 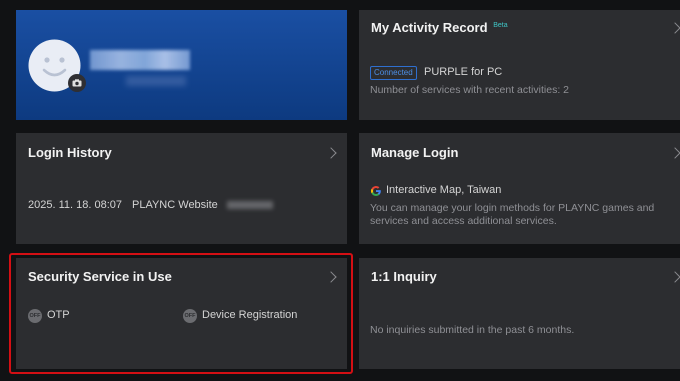 What do you see at coordinates (250, 315) in the screenshot?
I see `device-registration-label: Device Registration` at bounding box center [250, 315].